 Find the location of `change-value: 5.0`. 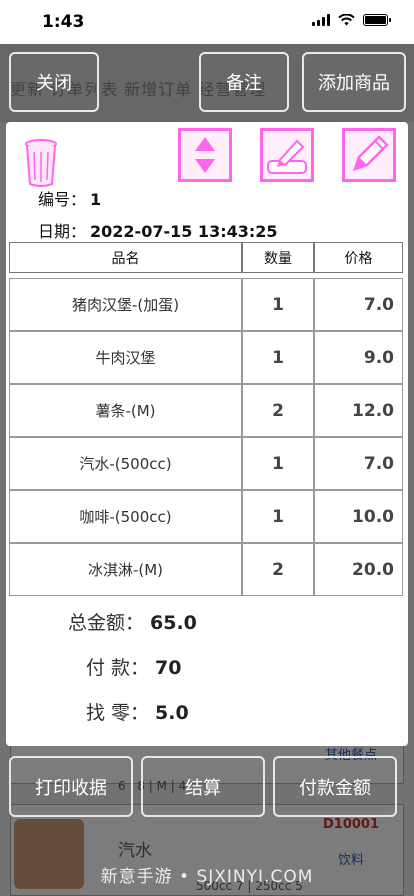

change-value: 5.0 is located at coordinates (172, 713).